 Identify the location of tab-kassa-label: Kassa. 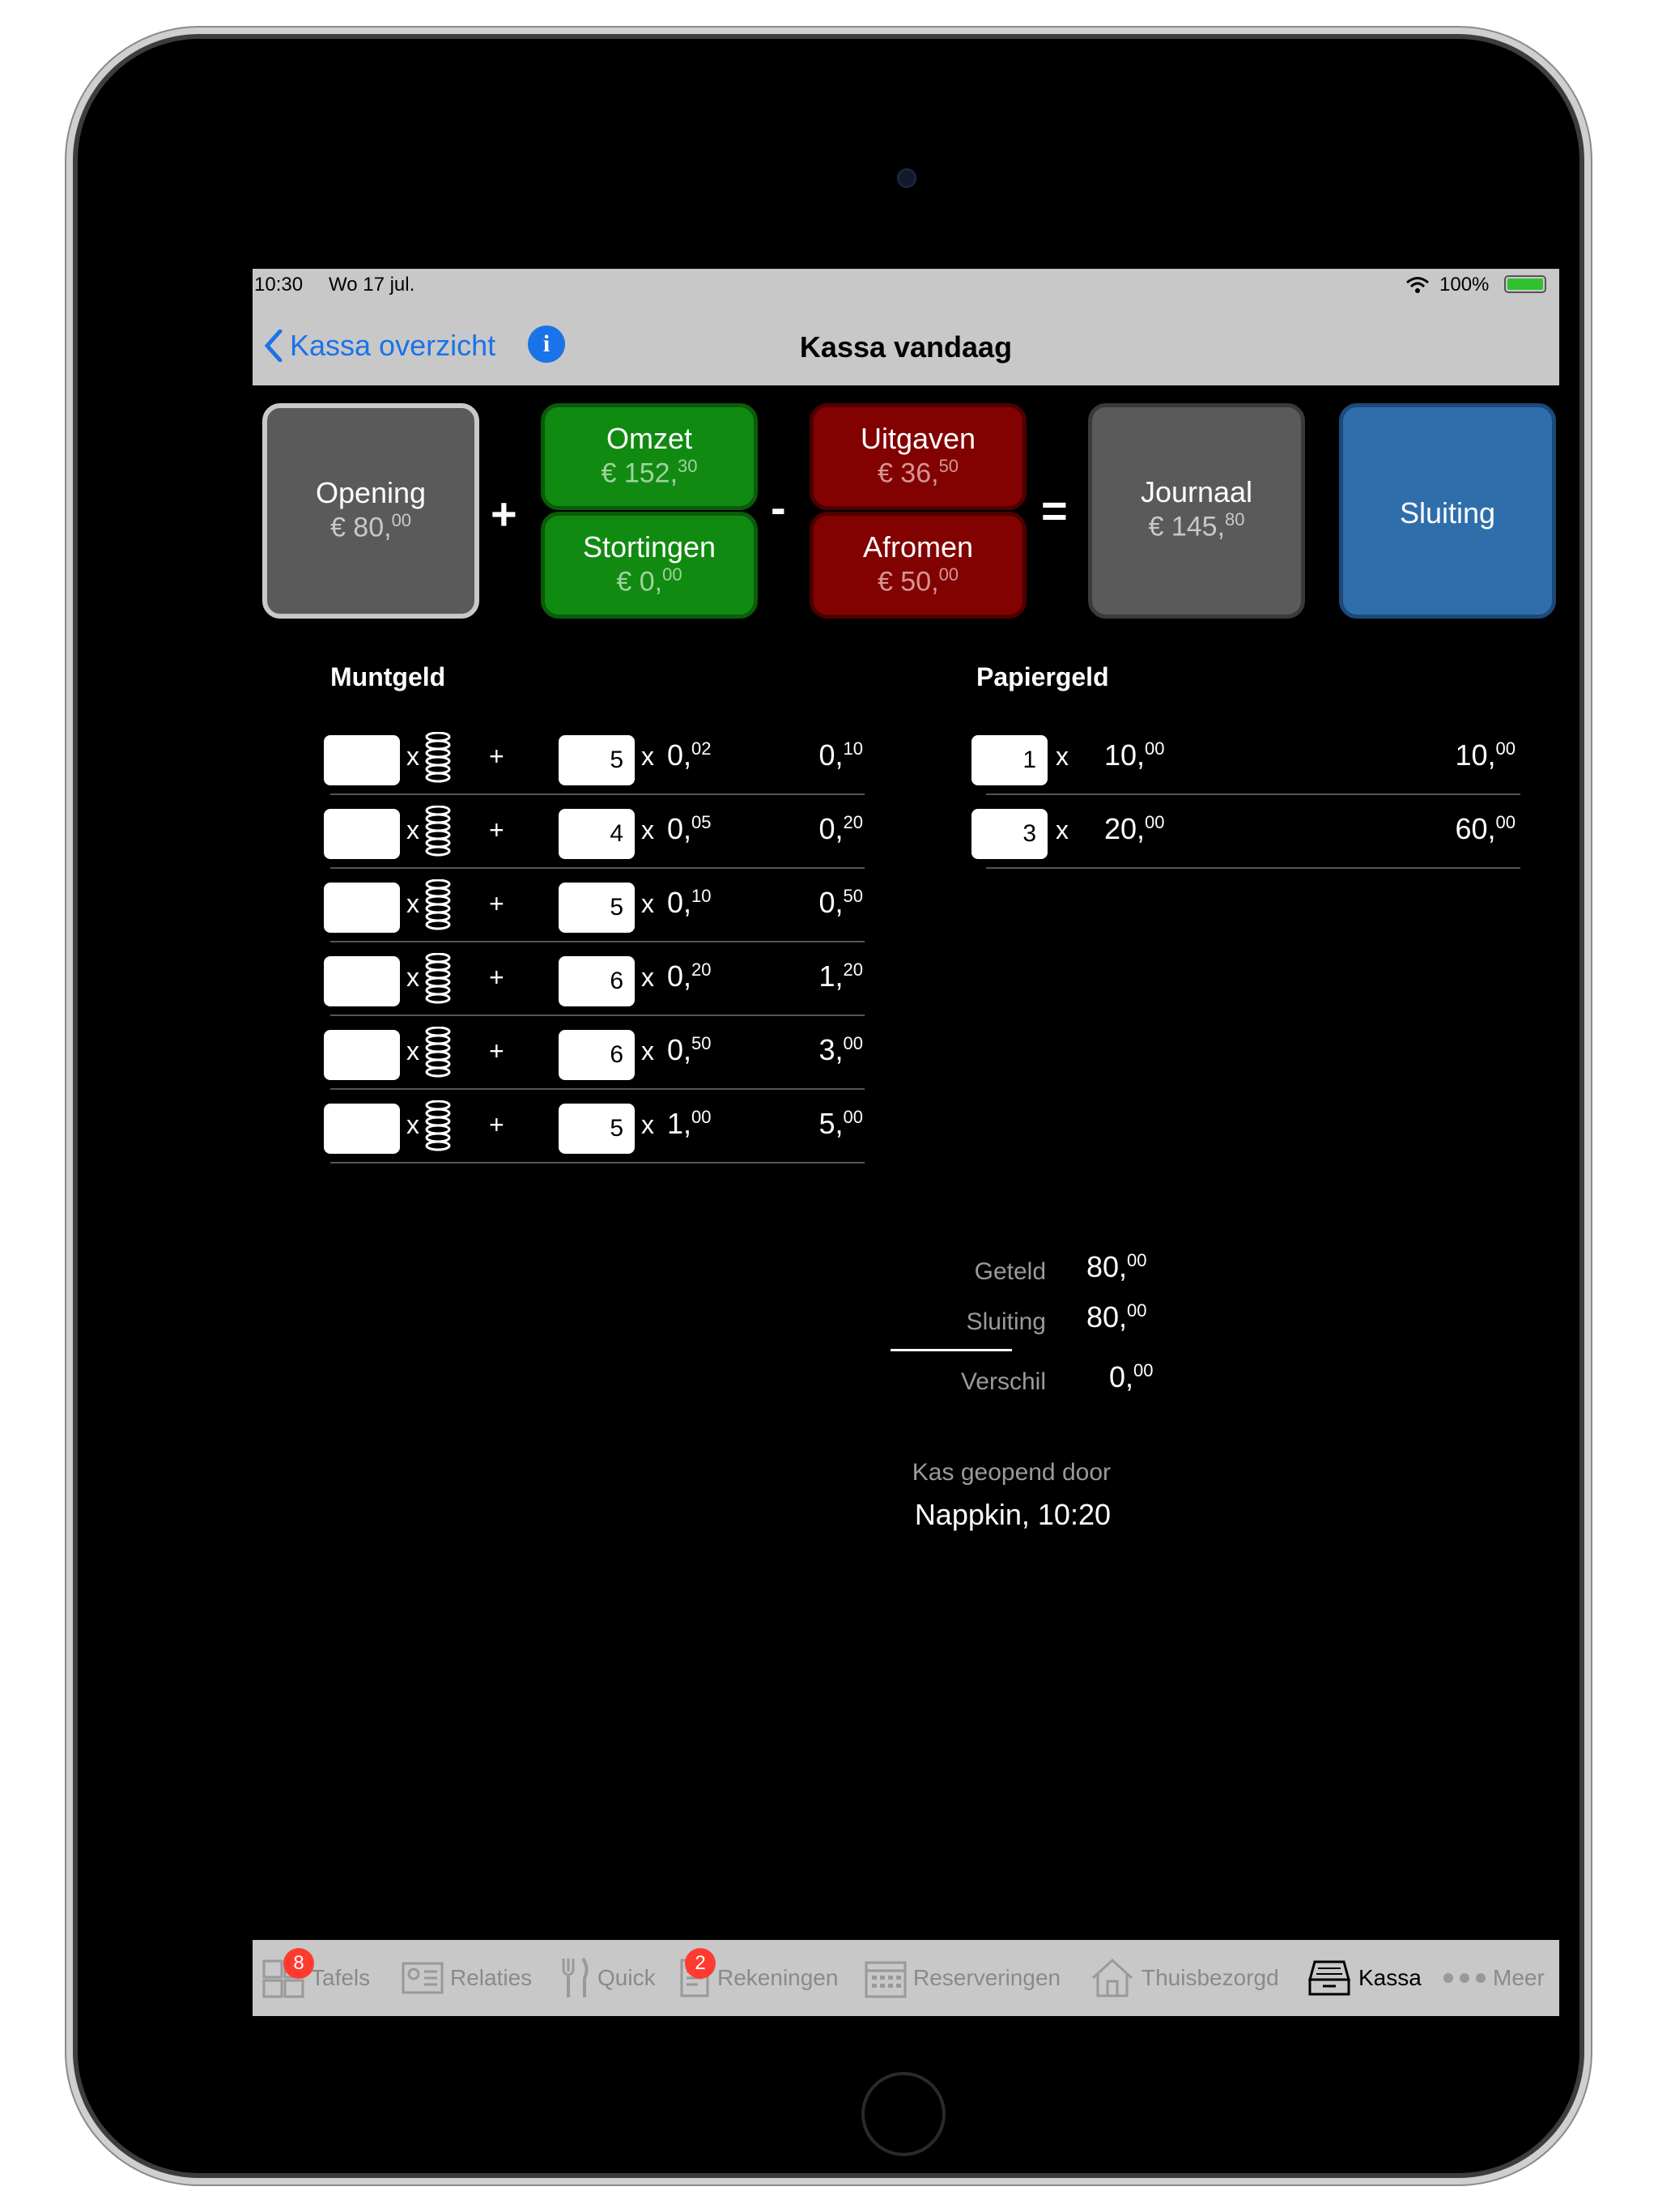
(1390, 1978).